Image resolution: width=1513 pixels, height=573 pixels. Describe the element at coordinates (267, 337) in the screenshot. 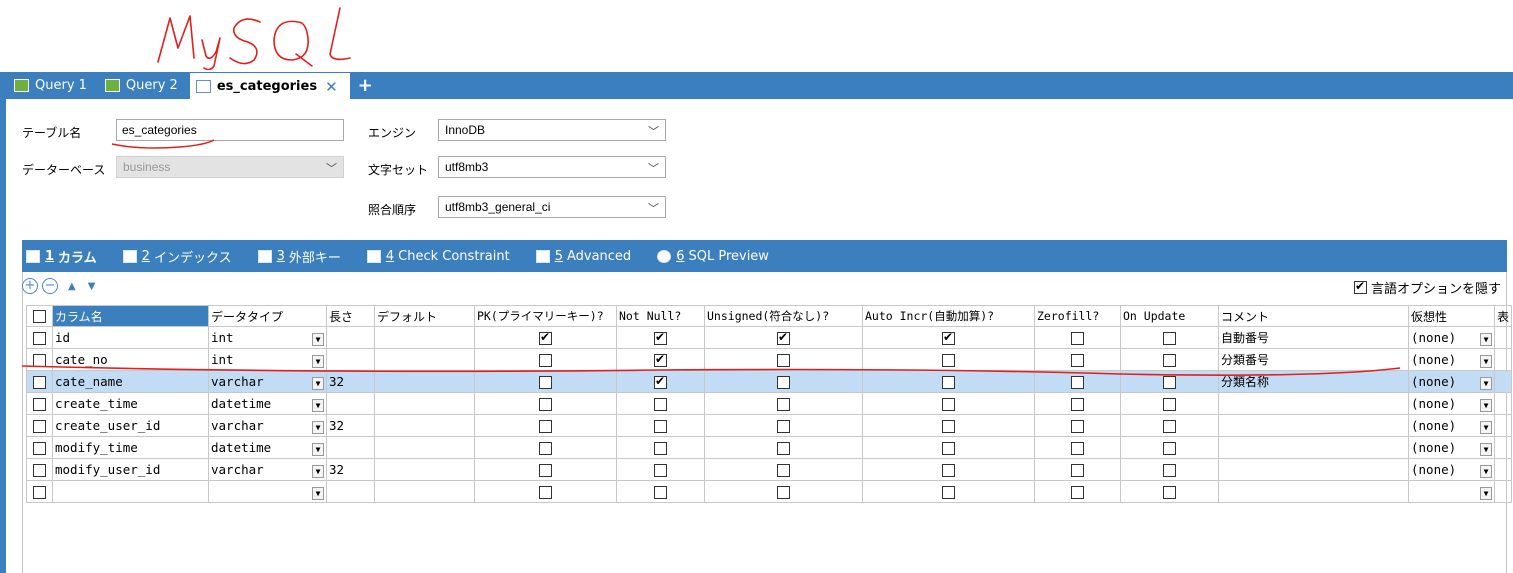

I see `data-type-cell: int ▼` at that location.